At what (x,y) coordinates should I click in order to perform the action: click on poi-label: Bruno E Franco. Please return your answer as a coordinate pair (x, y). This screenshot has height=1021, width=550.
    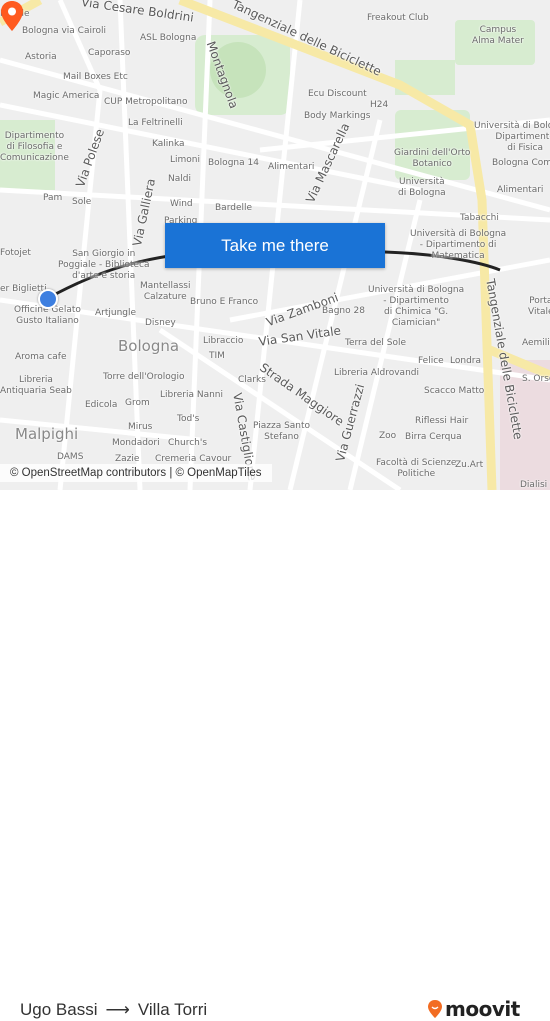
    Looking at the image, I should click on (224, 302).